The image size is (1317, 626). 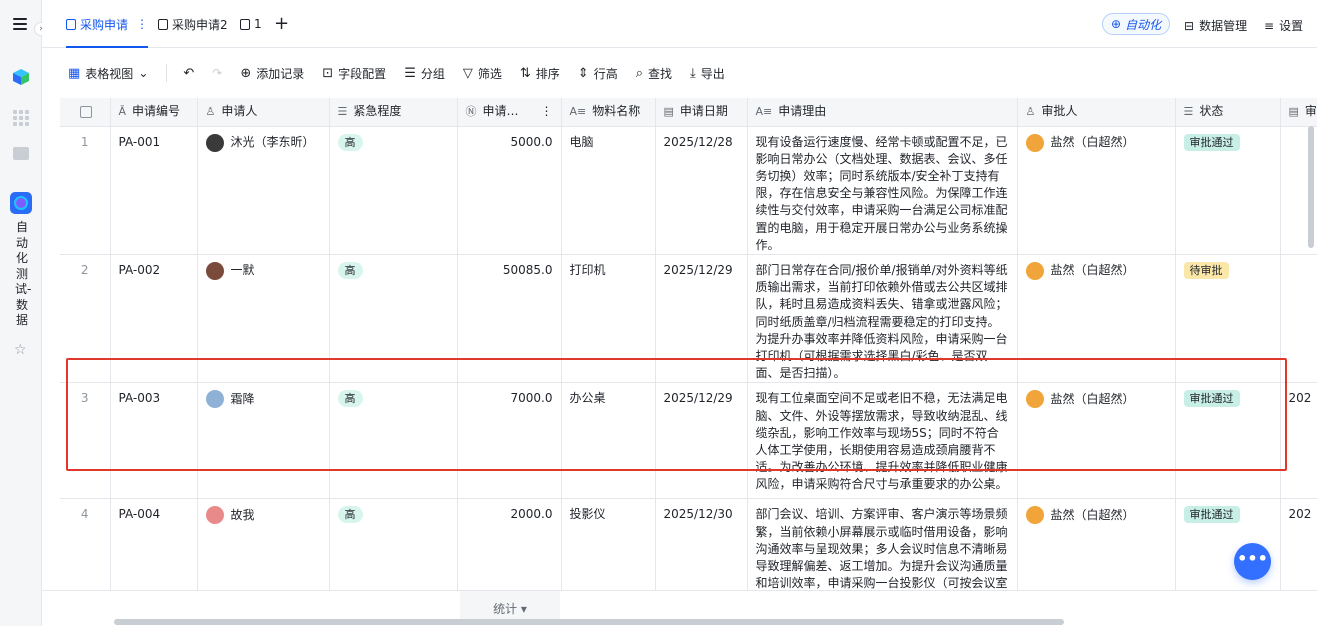 I want to click on item-cell: 打印机, so click(x=608, y=319).